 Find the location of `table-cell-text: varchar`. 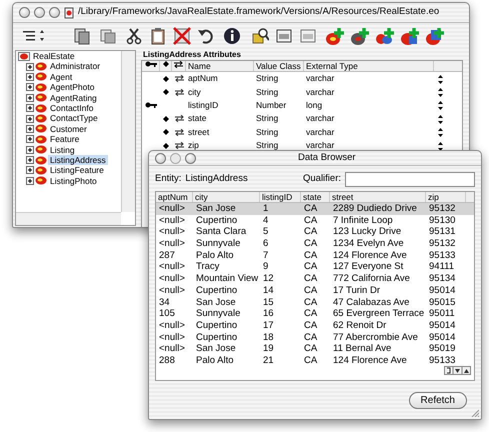

table-cell-text: varchar is located at coordinates (320, 119).